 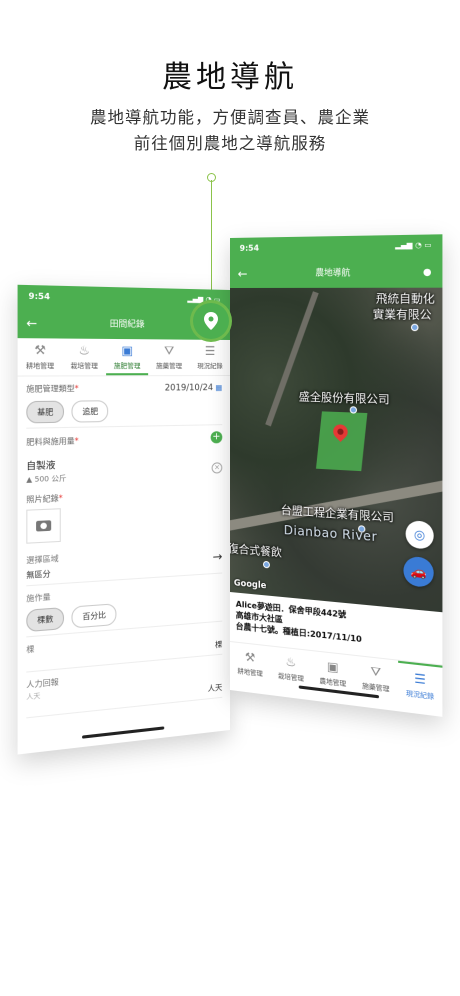 What do you see at coordinates (215, 688) in the screenshot?
I see `labor-value: 人天` at bounding box center [215, 688].